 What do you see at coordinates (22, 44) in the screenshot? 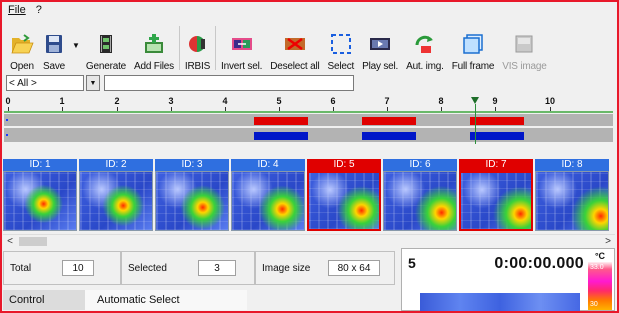
I see `folder-open-icon` at bounding box center [22, 44].